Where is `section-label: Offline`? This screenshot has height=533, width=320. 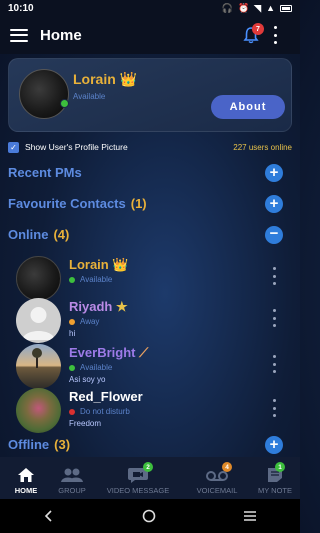
section-label: Offline is located at coordinates (29, 444).